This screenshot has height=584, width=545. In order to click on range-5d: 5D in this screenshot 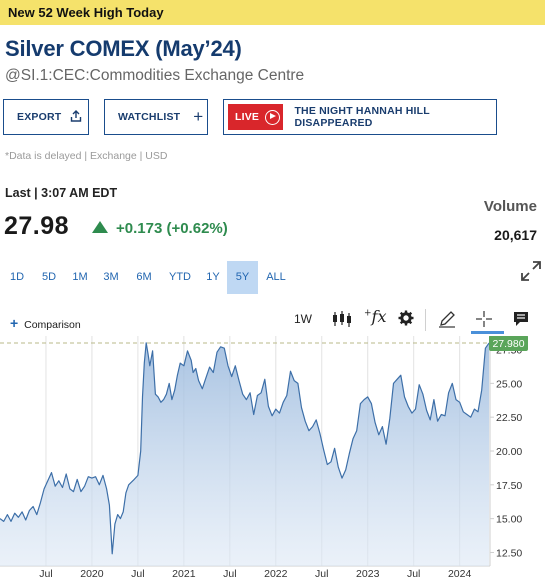, I will do `click(49, 277)`.